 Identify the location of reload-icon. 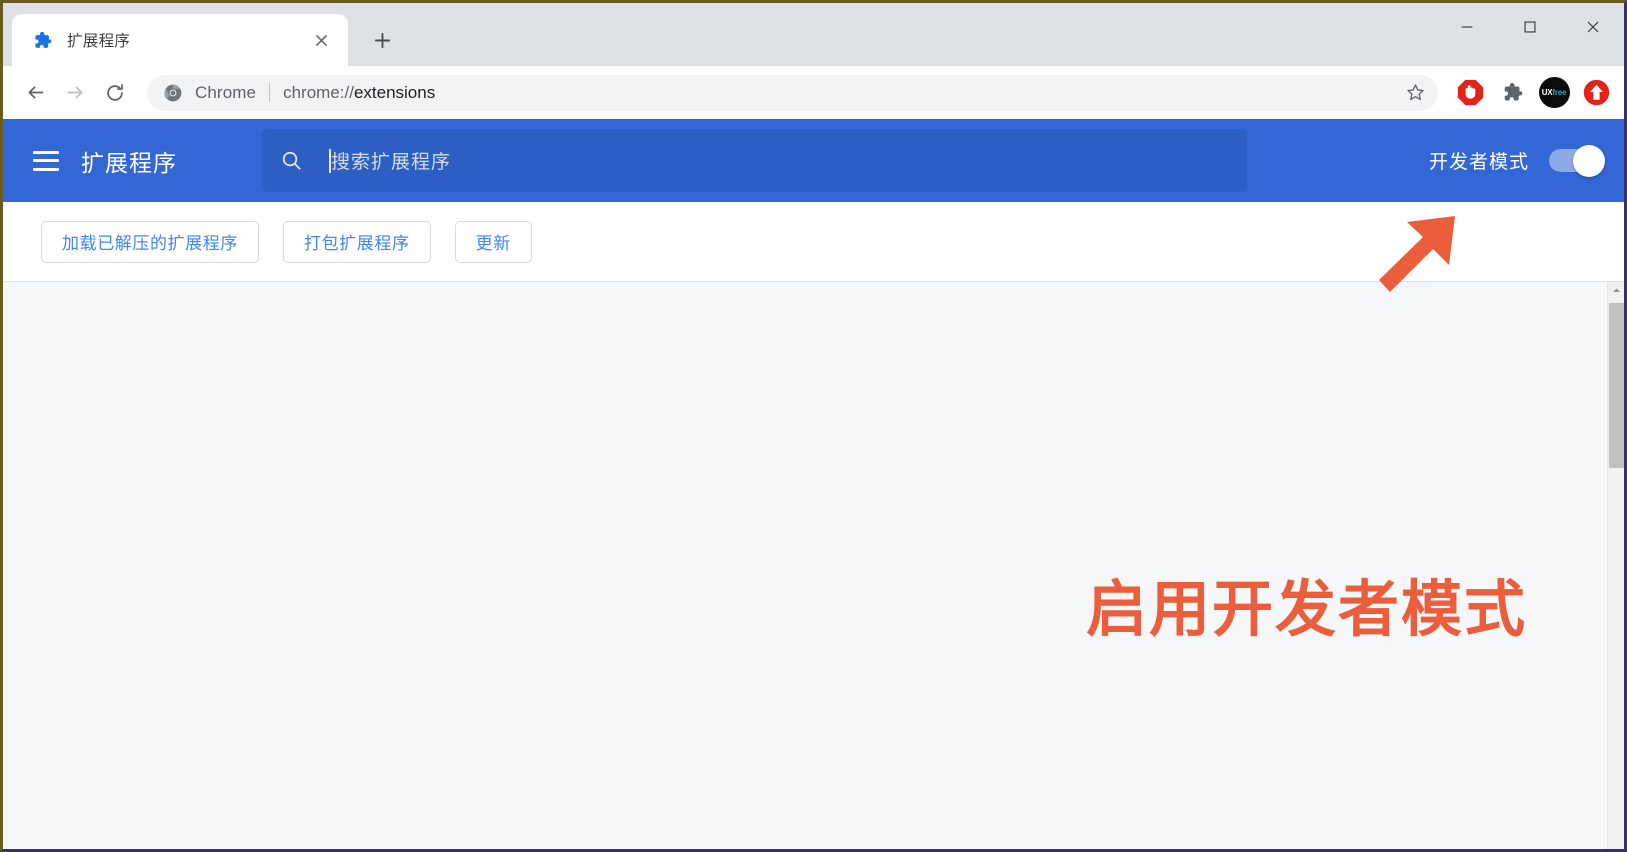
(115, 93).